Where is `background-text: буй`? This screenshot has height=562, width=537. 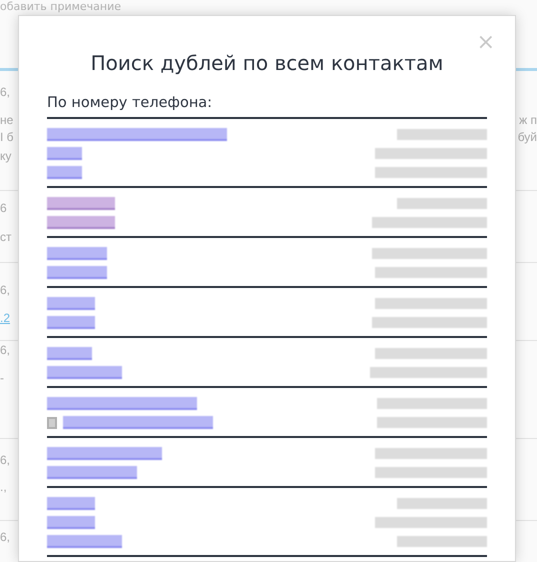
background-text: буй is located at coordinates (527, 137).